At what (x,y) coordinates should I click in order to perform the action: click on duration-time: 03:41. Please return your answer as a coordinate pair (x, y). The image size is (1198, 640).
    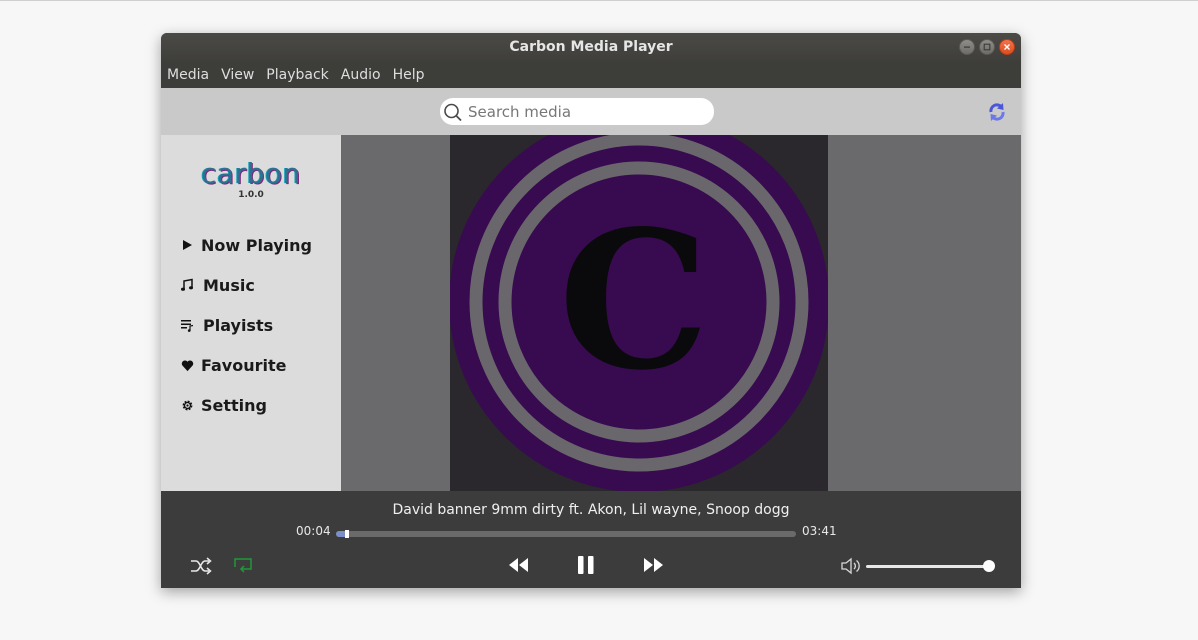
    Looking at the image, I should click on (819, 531).